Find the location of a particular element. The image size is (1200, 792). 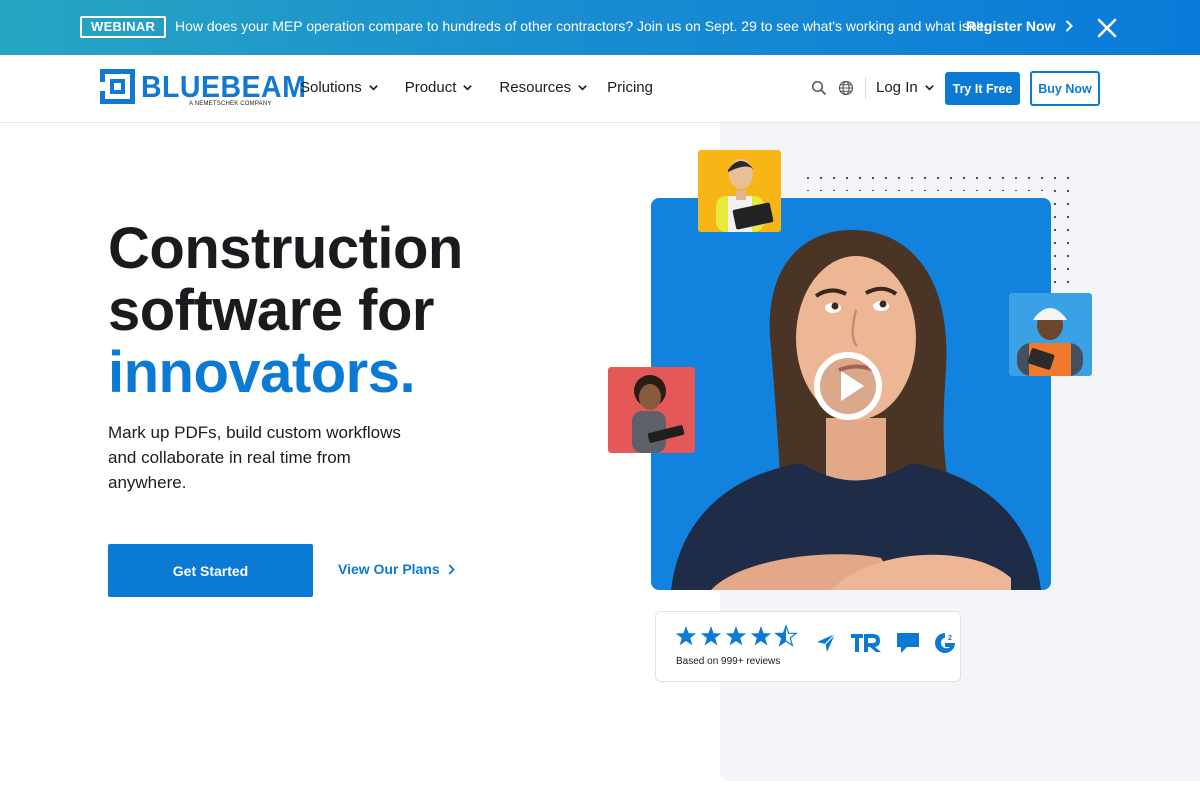

main-nav: Solutions Product Resources Pricing is located at coordinates (476, 87).